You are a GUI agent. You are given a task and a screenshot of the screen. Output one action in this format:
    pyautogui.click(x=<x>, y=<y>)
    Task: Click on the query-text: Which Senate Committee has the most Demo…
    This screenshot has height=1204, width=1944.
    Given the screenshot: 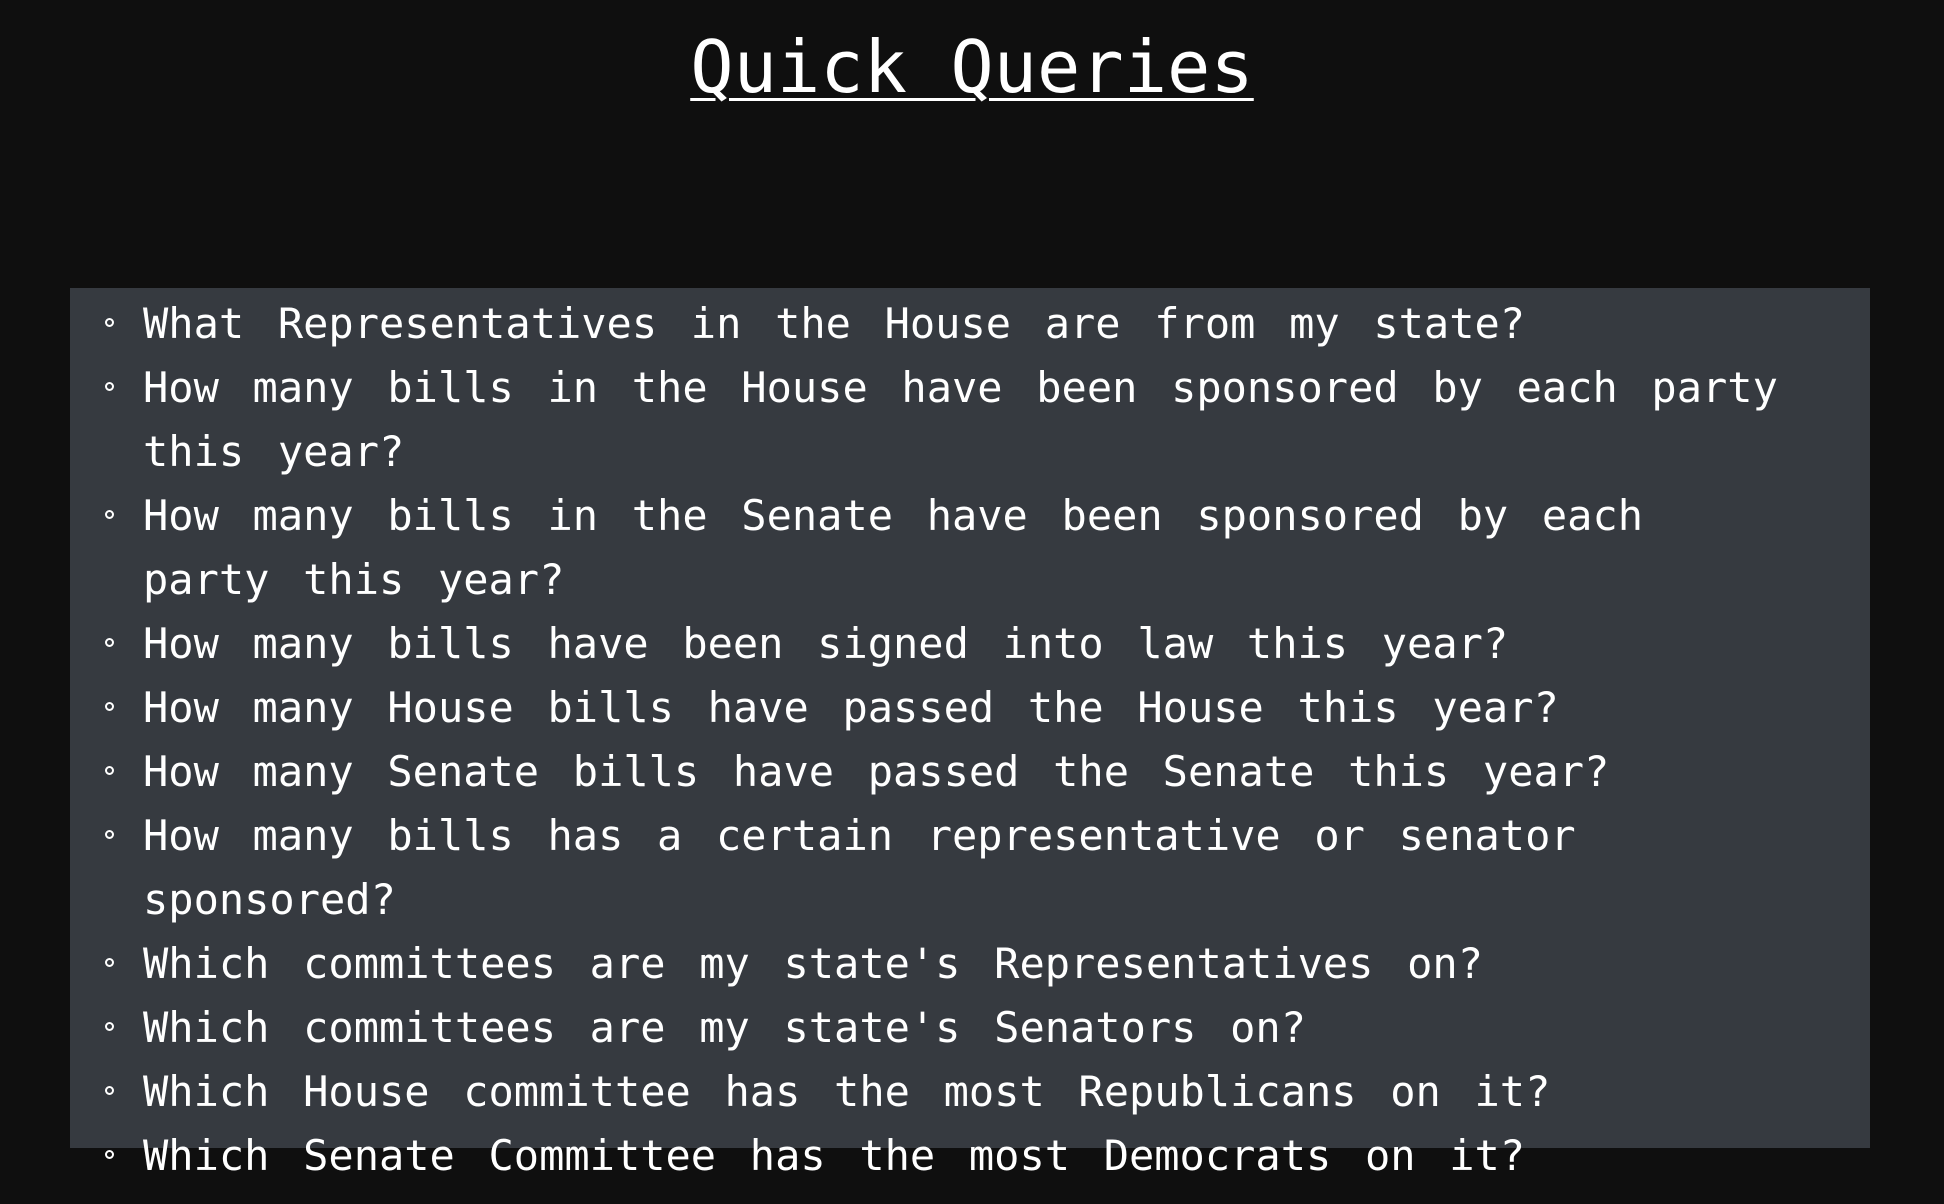 What is the action you would take?
    pyautogui.click(x=834, y=1155)
    